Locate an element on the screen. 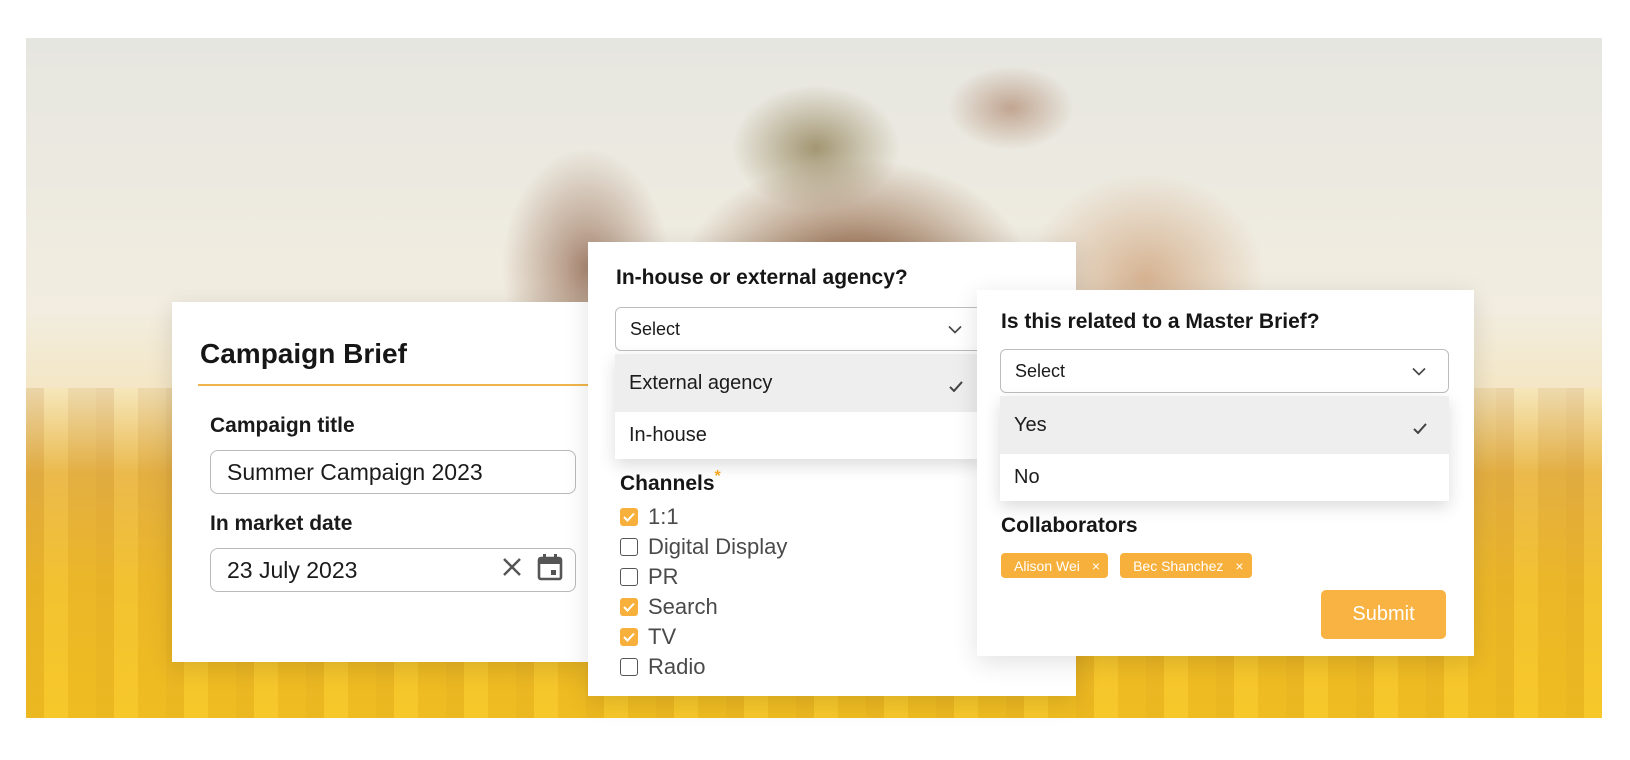  master-brief-select-value: Select is located at coordinates (1040, 370).